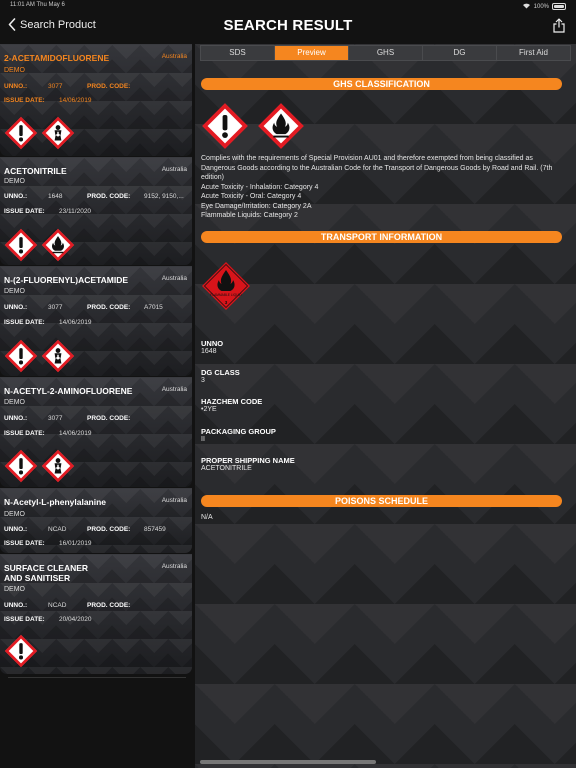 This screenshot has width=576, height=768. What do you see at coordinates (97, 677) in the screenshot?
I see `list-divider` at bounding box center [97, 677].